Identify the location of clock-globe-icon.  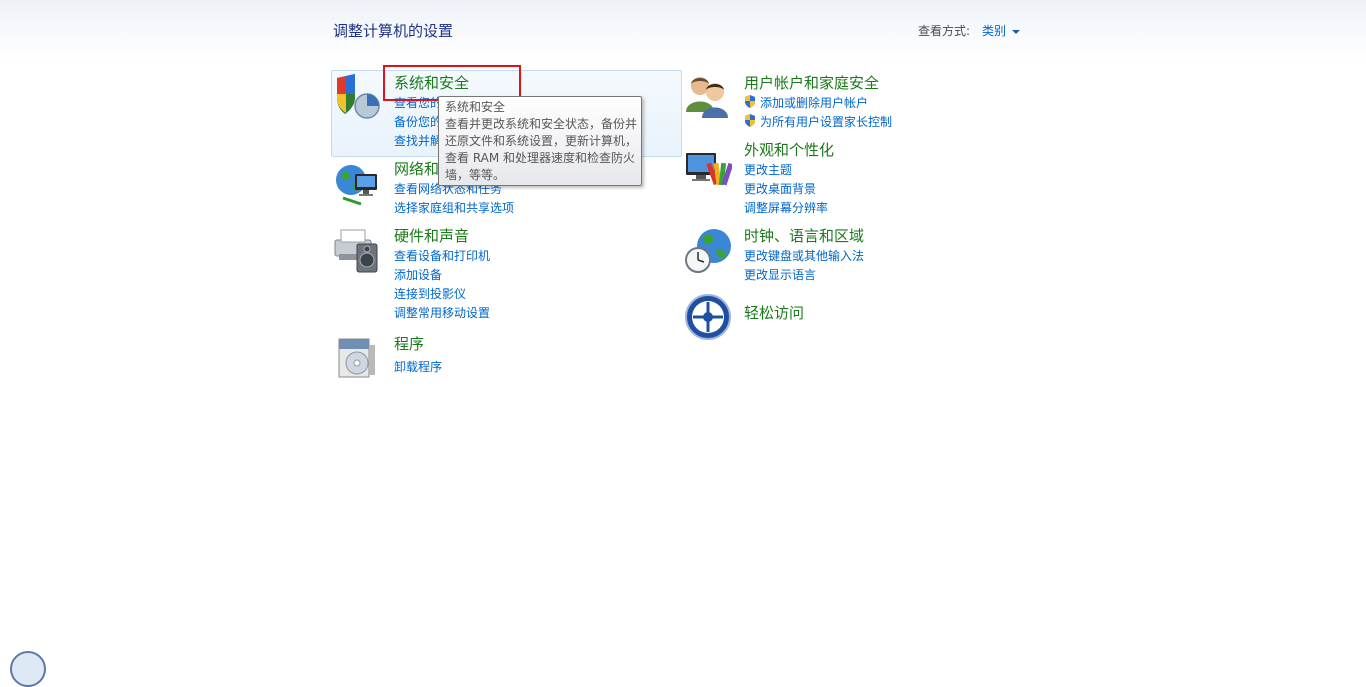
(708, 250).